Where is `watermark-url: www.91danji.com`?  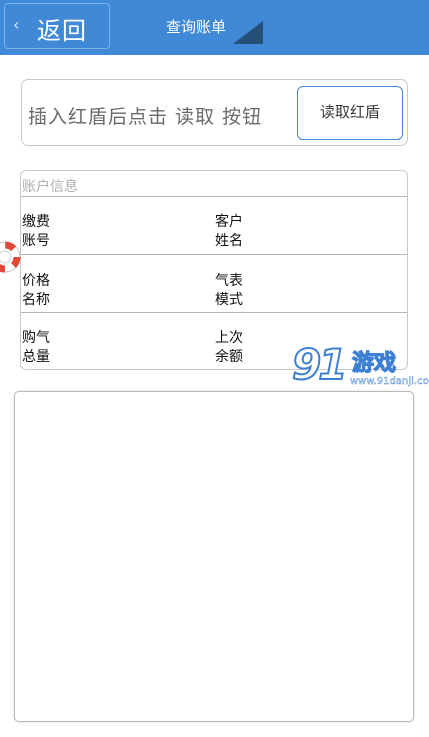 watermark-url: www.91danji.com is located at coordinates (389, 381).